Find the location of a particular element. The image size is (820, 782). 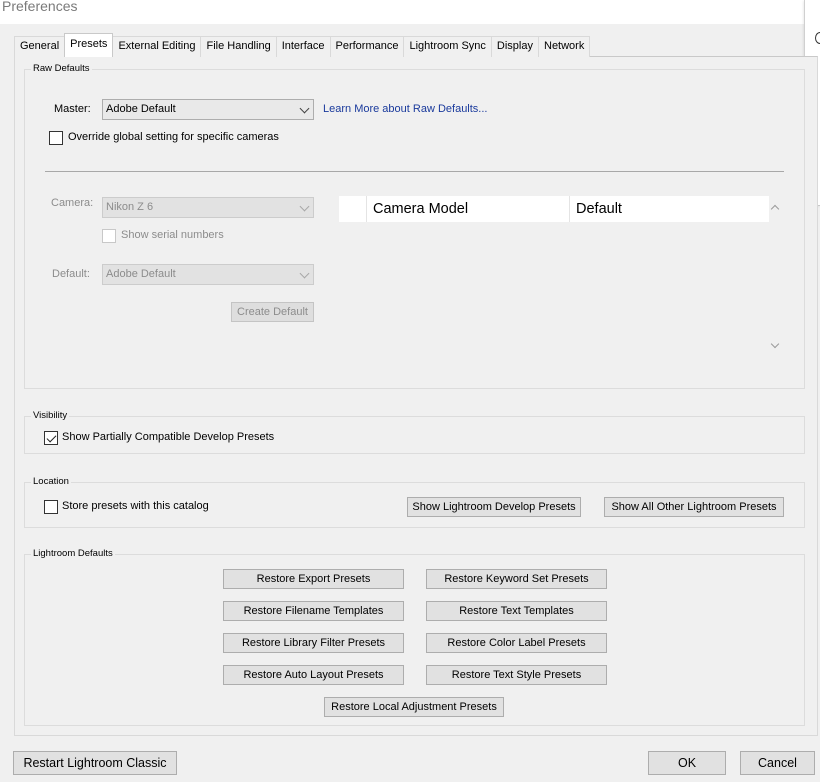

tab-display: Display is located at coordinates (514, 46).